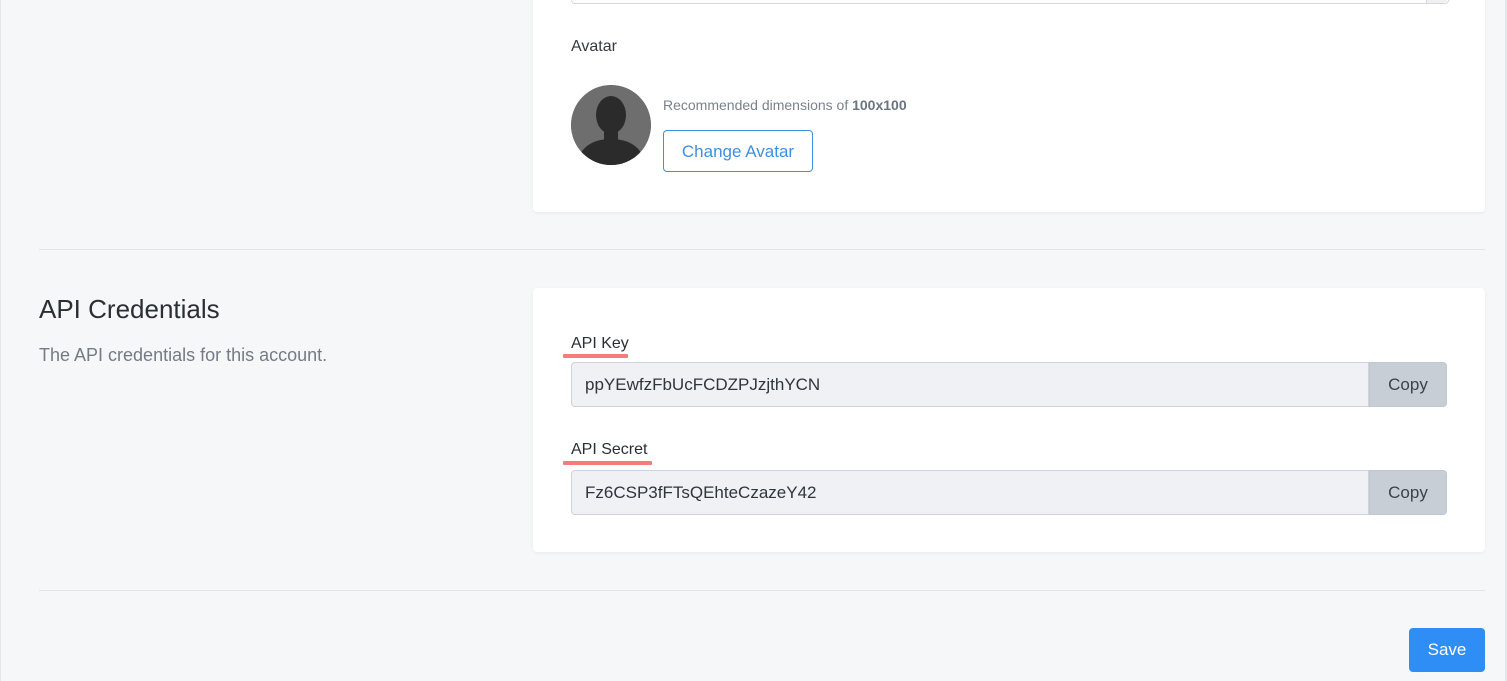  I want to click on api-secret-field: Fz6CSP3fFTsQEhteCzazeY42, so click(970, 492).